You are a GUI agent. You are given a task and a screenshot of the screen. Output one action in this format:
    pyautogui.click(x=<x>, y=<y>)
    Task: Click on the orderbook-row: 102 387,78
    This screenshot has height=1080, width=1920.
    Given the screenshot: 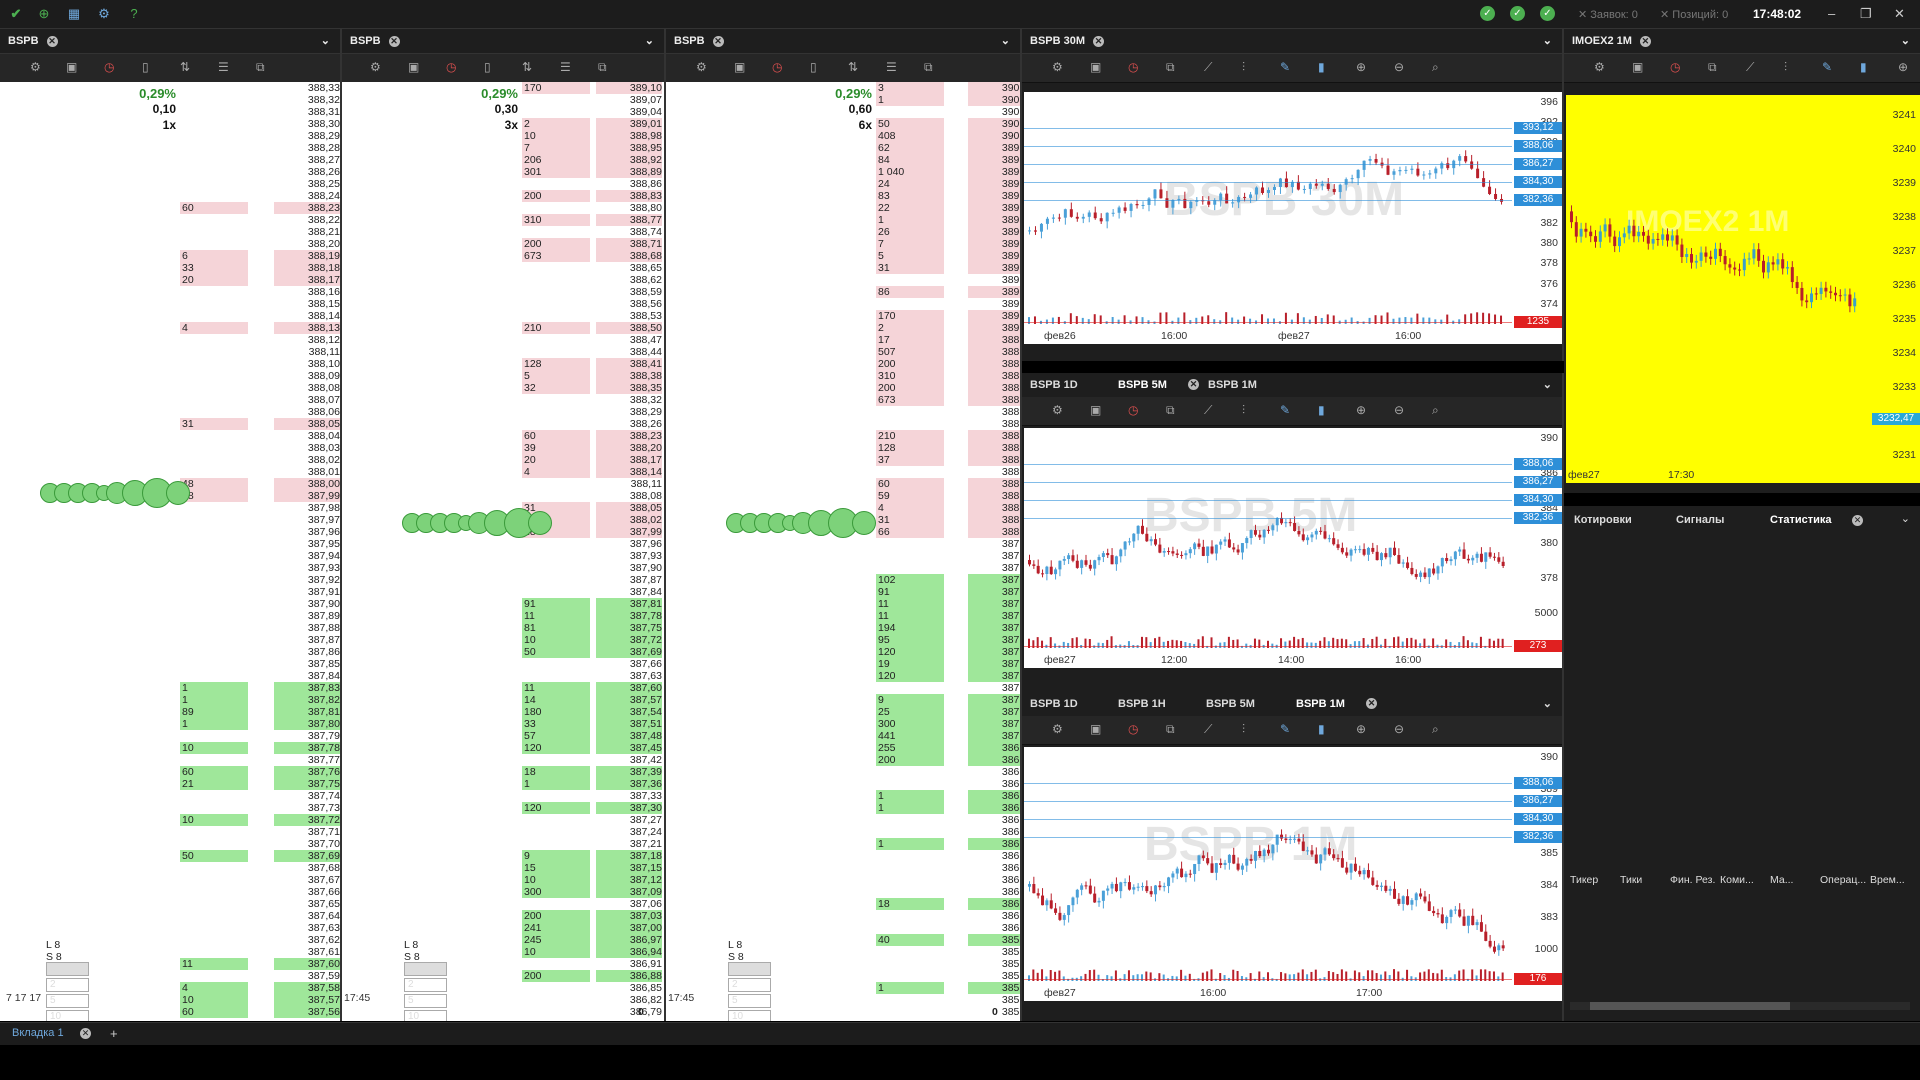 What is the action you would take?
    pyautogui.click(x=843, y=580)
    